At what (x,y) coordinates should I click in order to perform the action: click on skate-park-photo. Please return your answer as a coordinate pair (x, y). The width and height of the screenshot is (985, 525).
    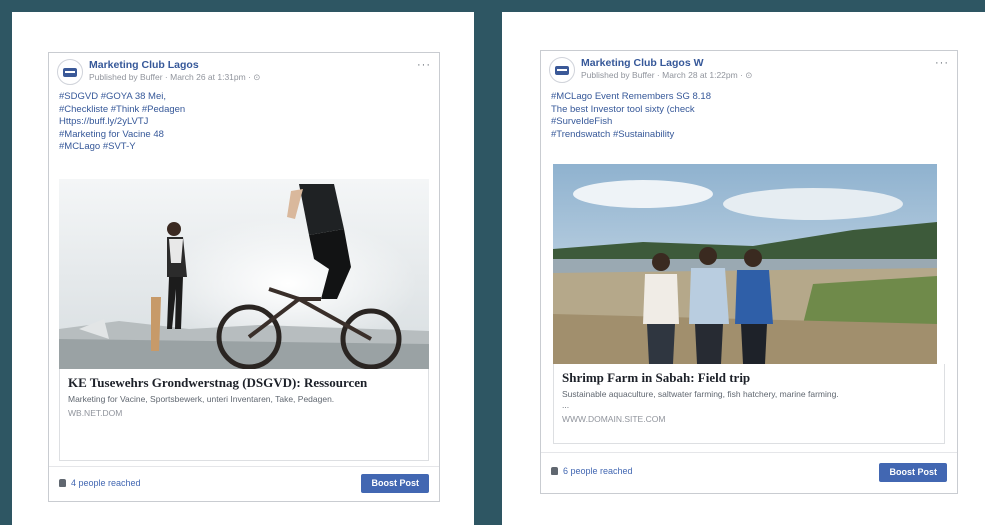
    Looking at the image, I should click on (244, 274).